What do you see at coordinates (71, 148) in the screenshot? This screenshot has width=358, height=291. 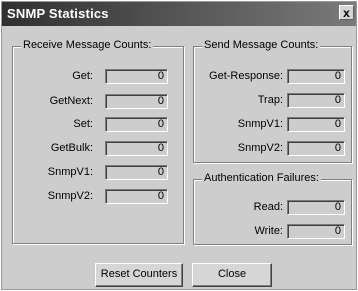 I see `getbulk-label: GetBulk:` at bounding box center [71, 148].